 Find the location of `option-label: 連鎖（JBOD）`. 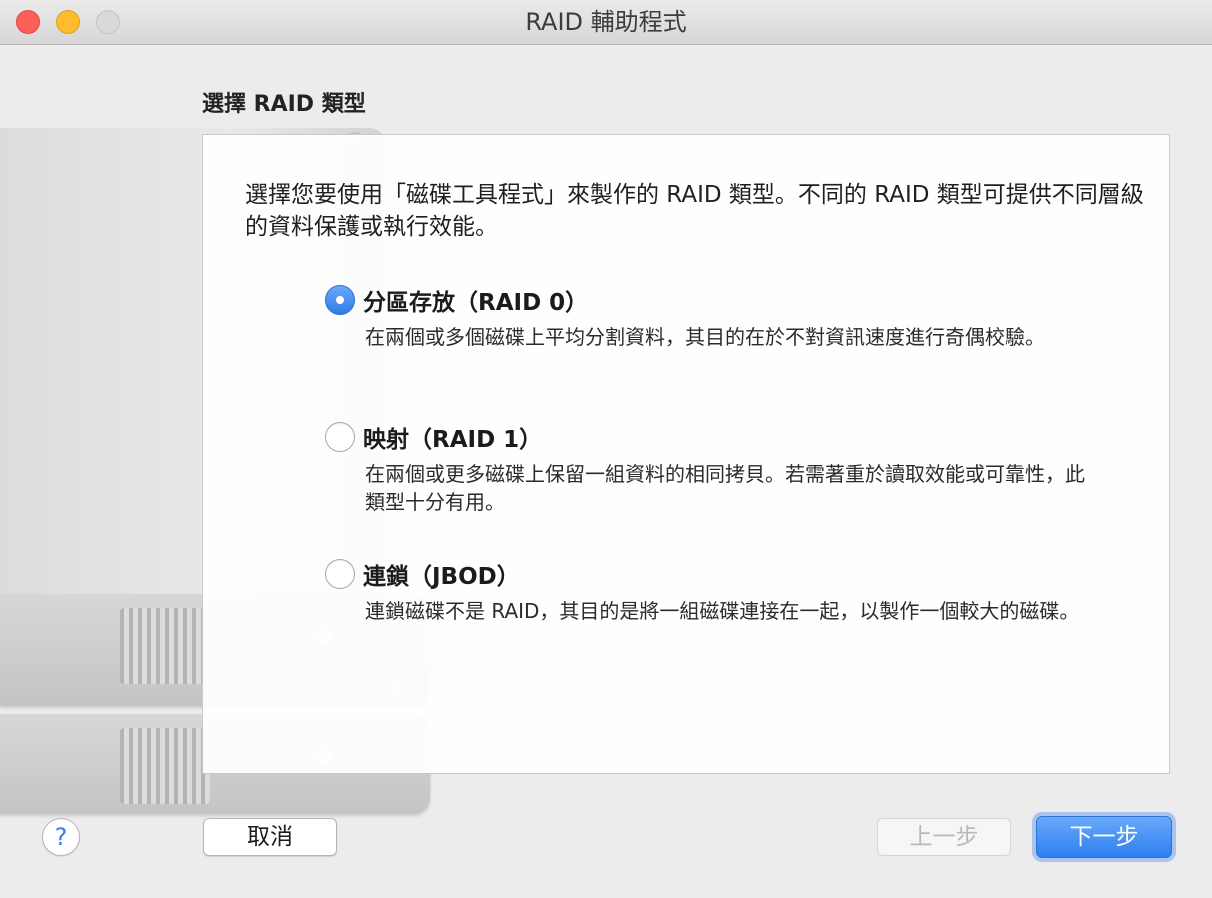

option-label: 連鎖（JBOD） is located at coordinates (441, 574).